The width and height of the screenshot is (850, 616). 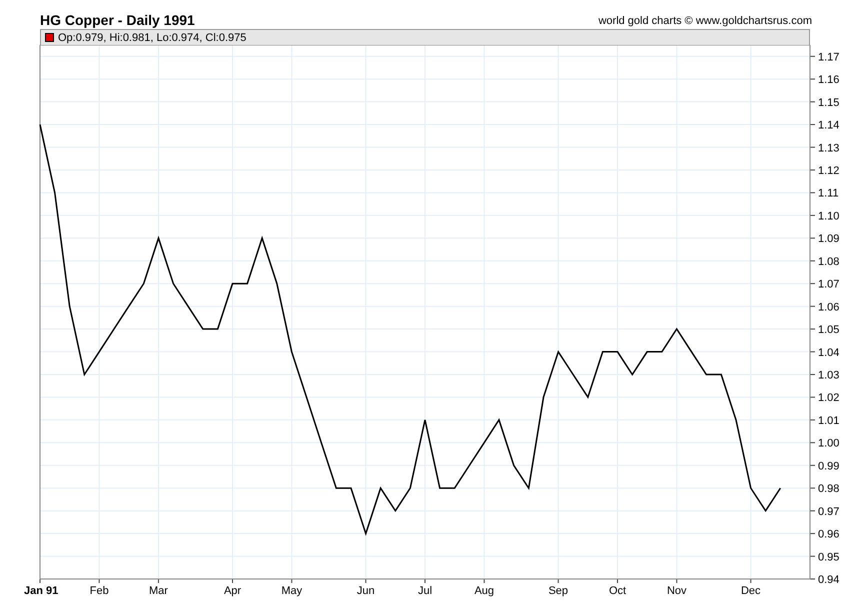 I want to click on y-axis-label: 0.94, so click(x=829, y=580).